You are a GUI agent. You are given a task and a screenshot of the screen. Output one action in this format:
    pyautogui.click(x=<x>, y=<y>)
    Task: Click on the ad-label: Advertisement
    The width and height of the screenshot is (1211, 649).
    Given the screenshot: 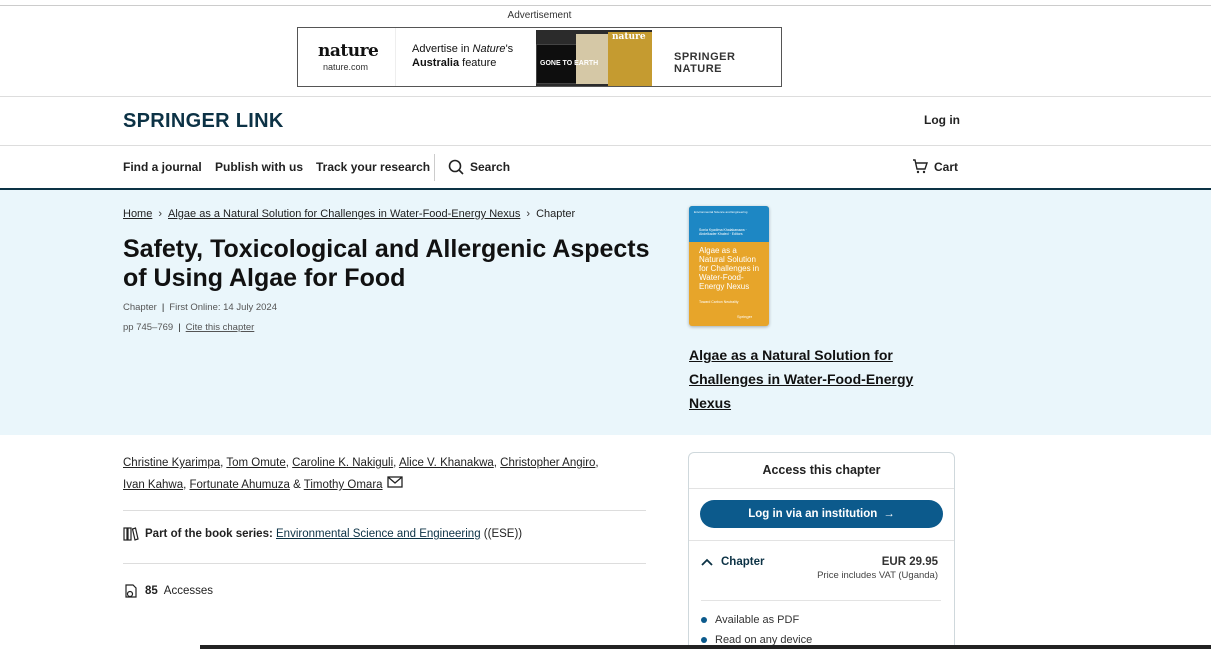 What is the action you would take?
    pyautogui.click(x=539, y=15)
    